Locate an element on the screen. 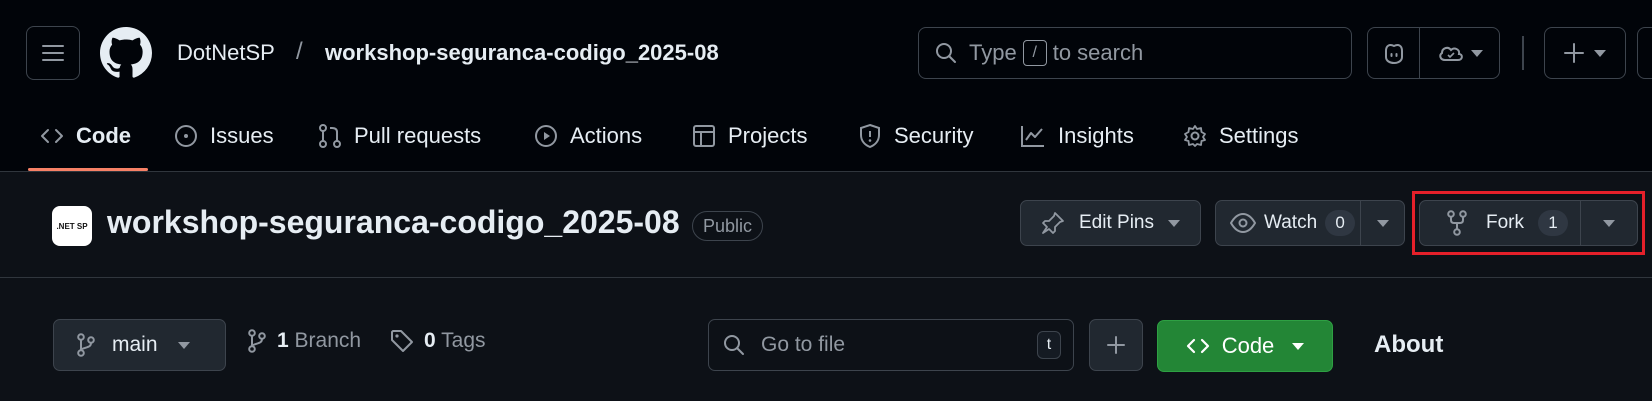  tab-pull-requests: Pull requests is located at coordinates (399, 136).